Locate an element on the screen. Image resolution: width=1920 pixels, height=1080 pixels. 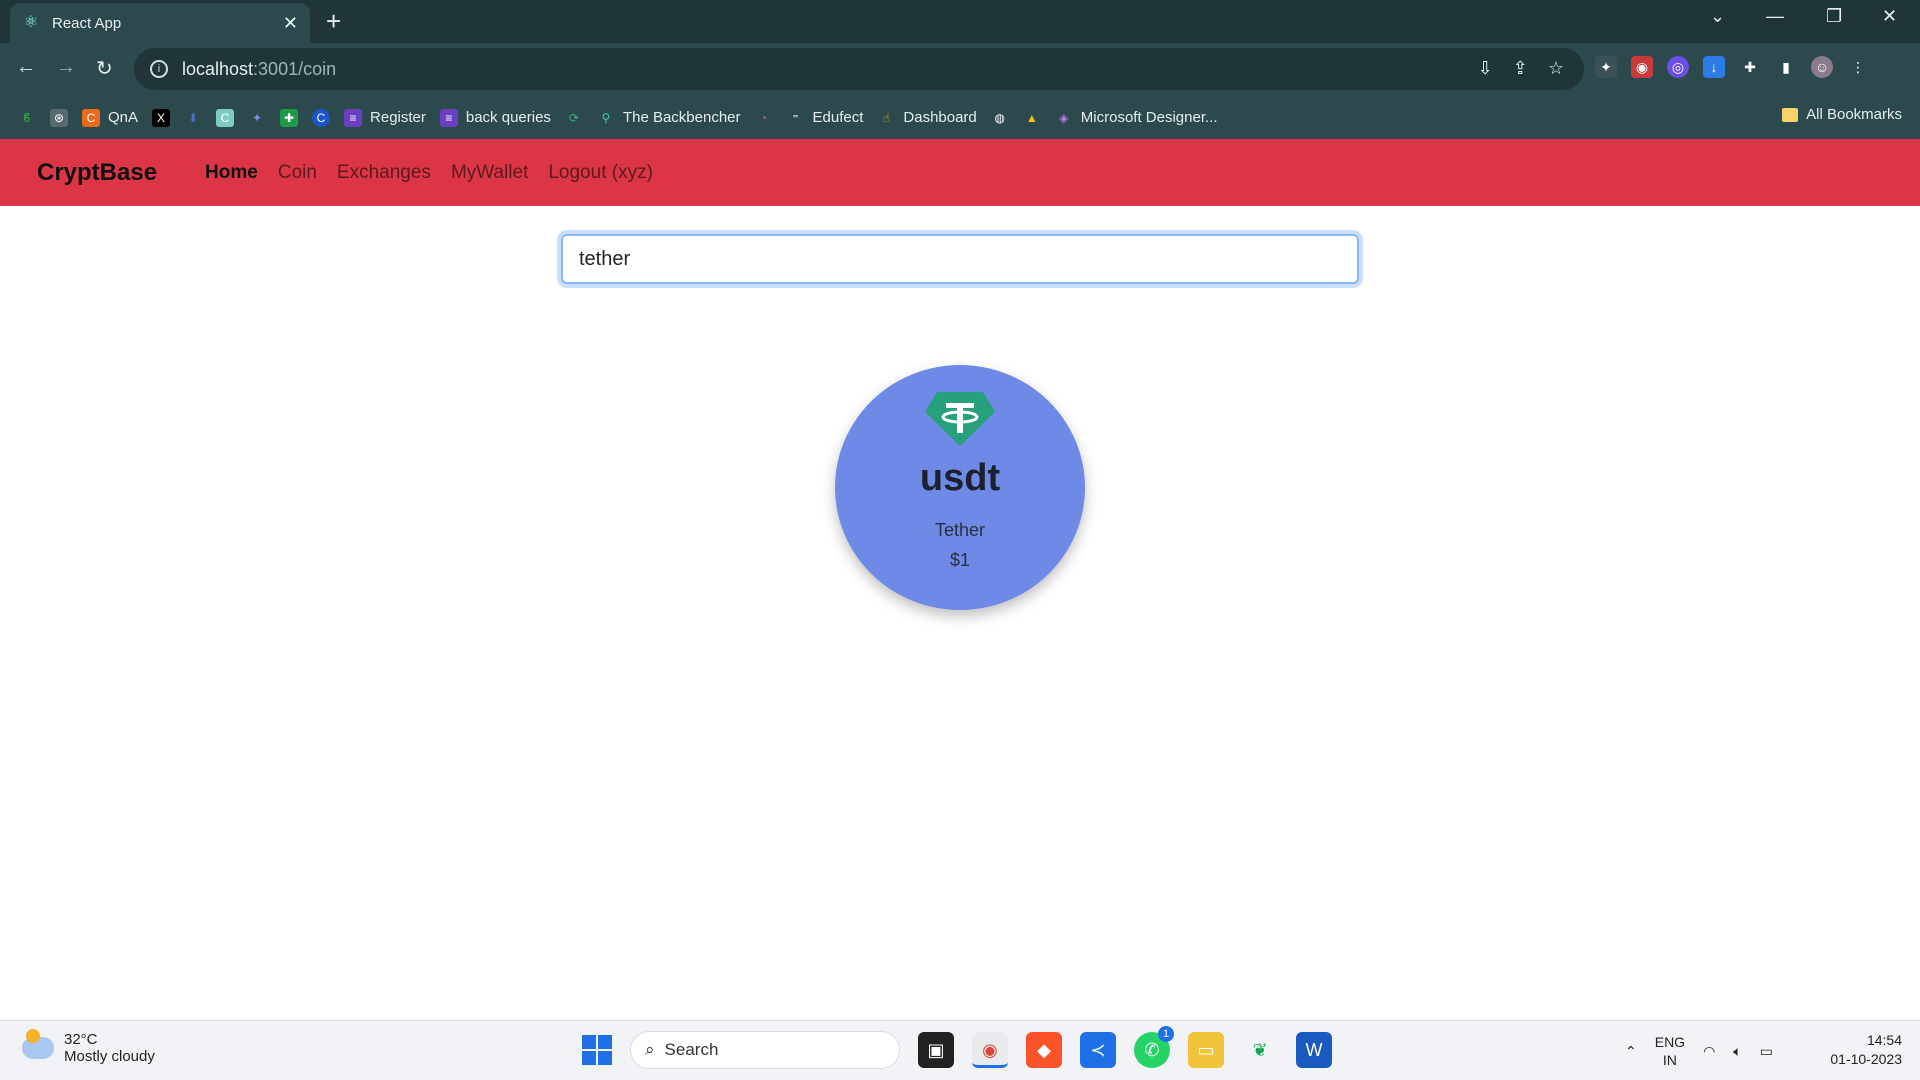
bookmark-1: ϐ is located at coordinates (27, 118).